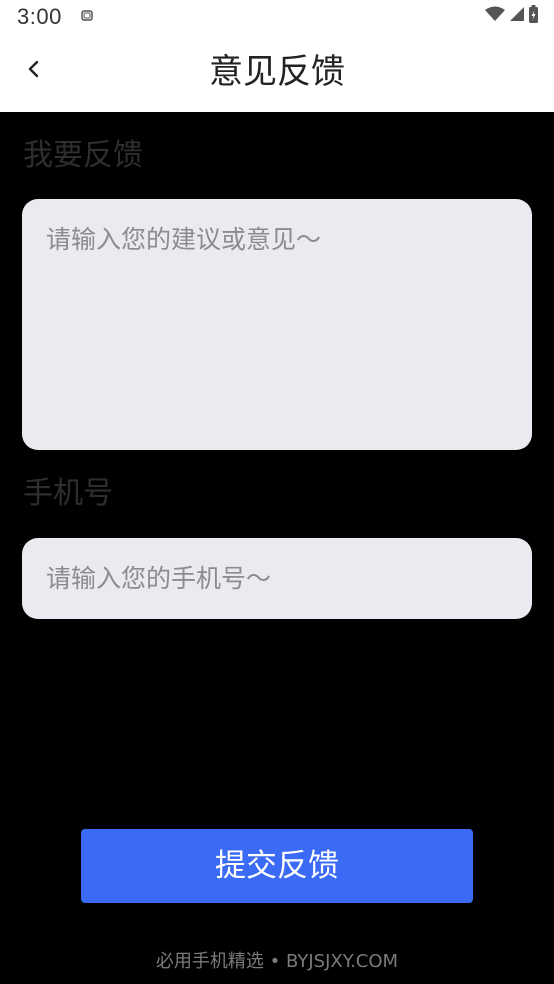 The image size is (554, 984). Describe the element at coordinates (184, 239) in the screenshot. I see `feedback-placeholder: 请输入您的建议或意见～` at that location.